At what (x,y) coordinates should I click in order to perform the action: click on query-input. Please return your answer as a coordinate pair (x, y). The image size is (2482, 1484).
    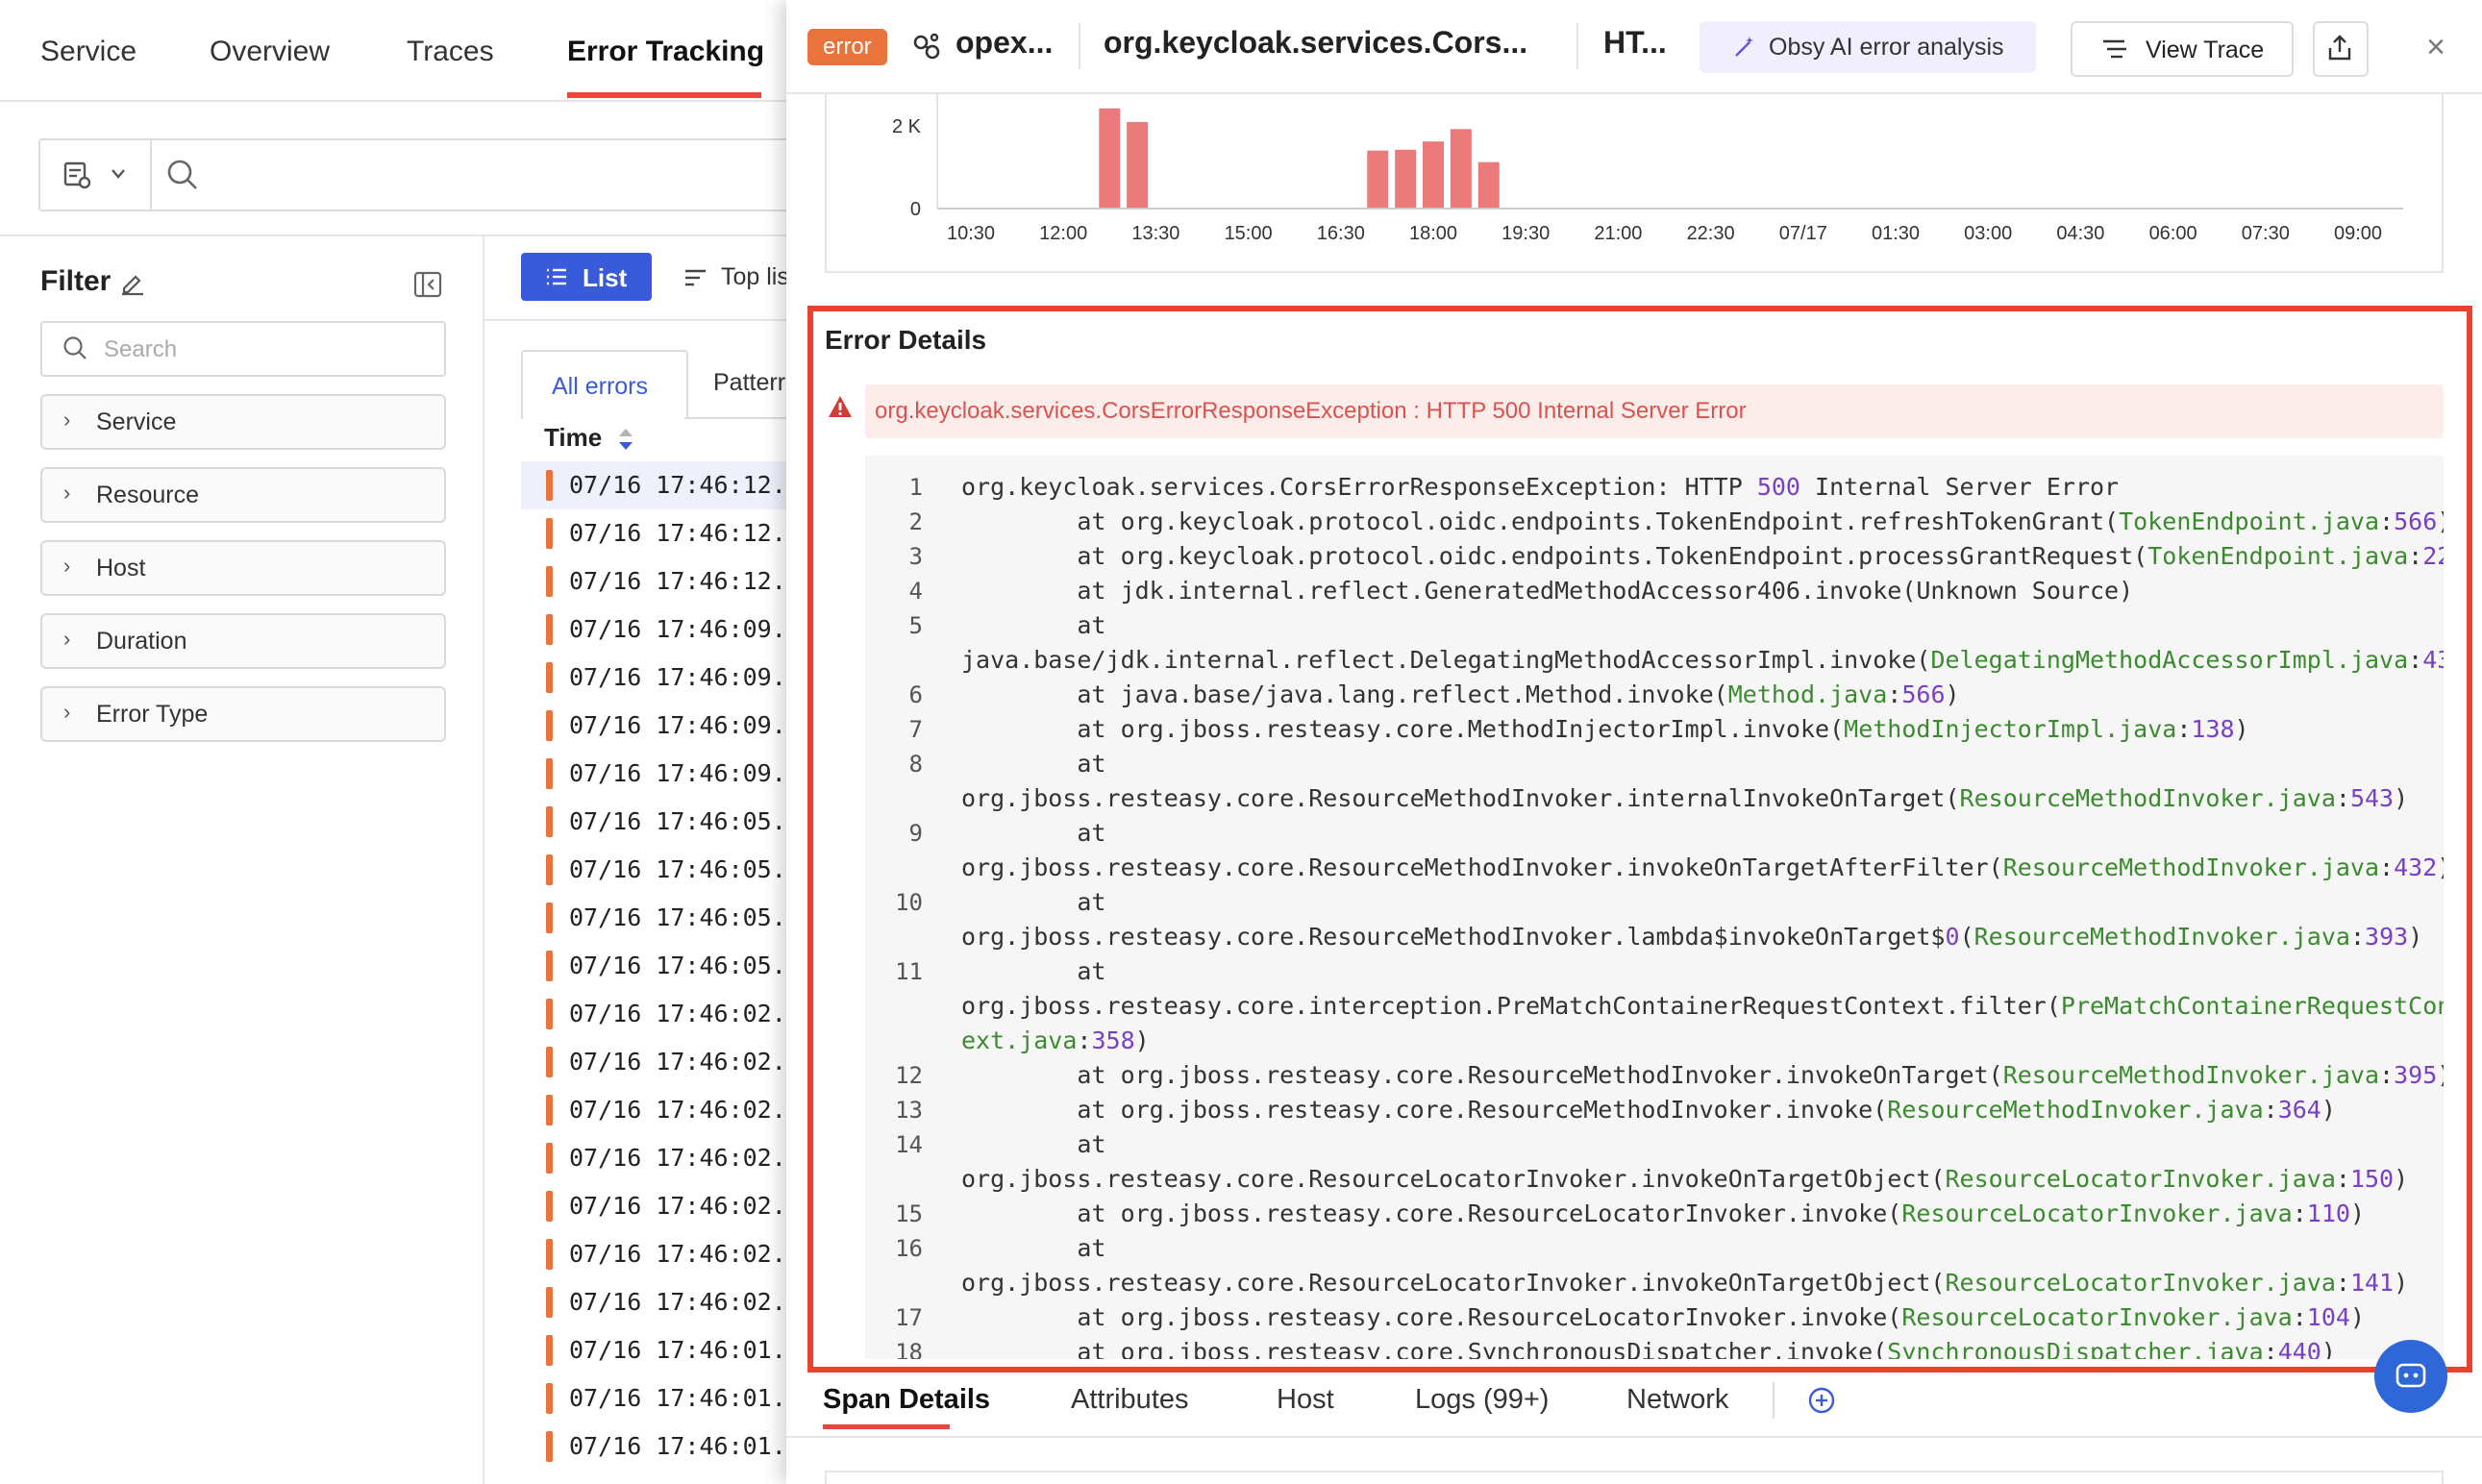
    Looking at the image, I should click on (501, 175).